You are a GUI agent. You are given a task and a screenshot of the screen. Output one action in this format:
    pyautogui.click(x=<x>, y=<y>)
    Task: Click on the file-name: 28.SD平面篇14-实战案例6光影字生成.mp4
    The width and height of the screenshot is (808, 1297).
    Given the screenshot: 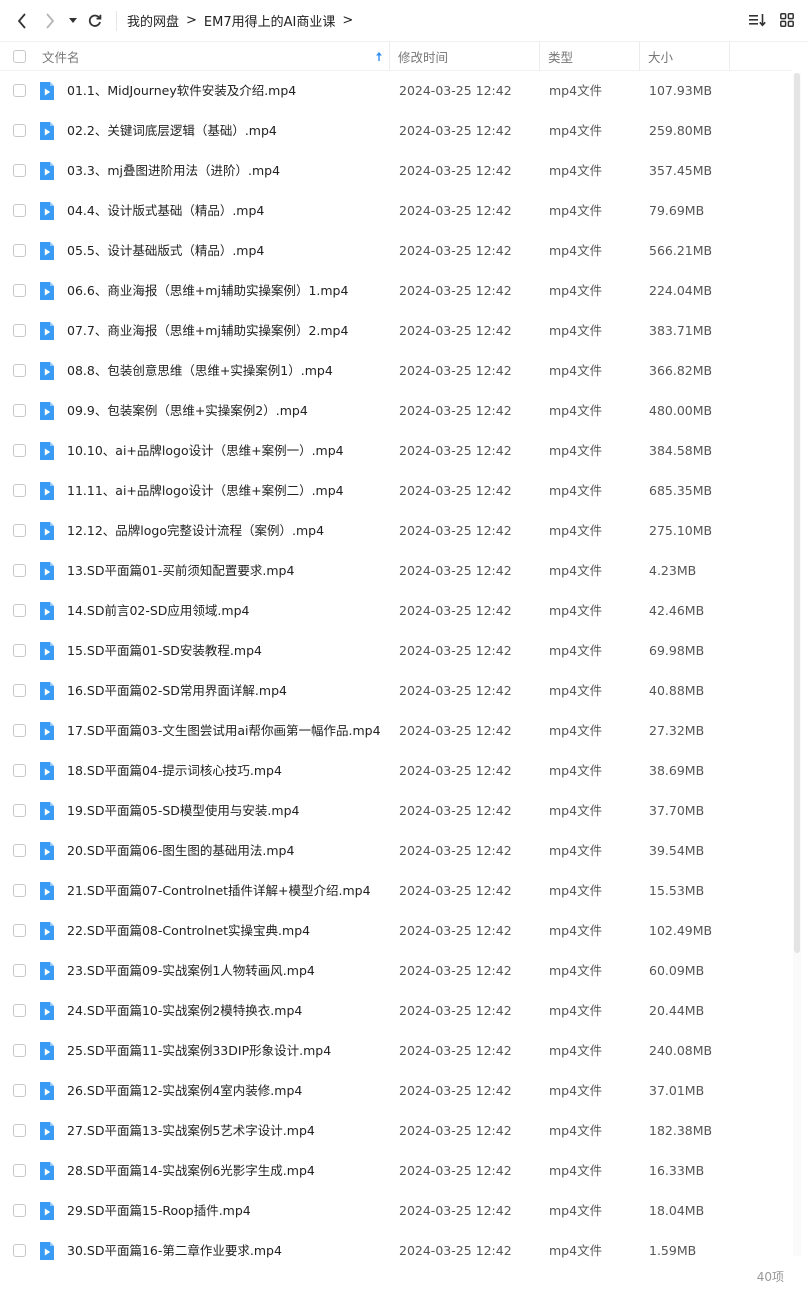 What is the action you would take?
    pyautogui.click(x=191, y=1171)
    